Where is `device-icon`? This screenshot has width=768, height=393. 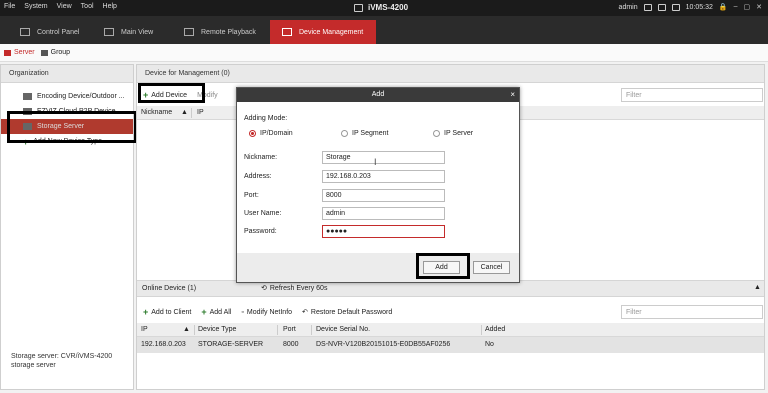
device-icon is located at coordinates (287, 32).